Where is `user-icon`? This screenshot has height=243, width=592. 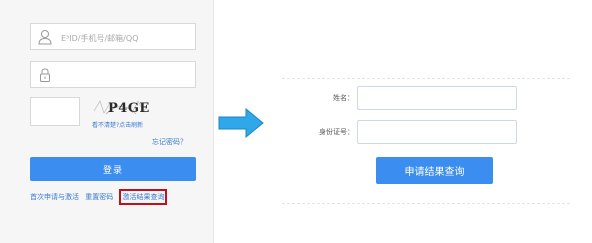
user-icon is located at coordinates (45, 37).